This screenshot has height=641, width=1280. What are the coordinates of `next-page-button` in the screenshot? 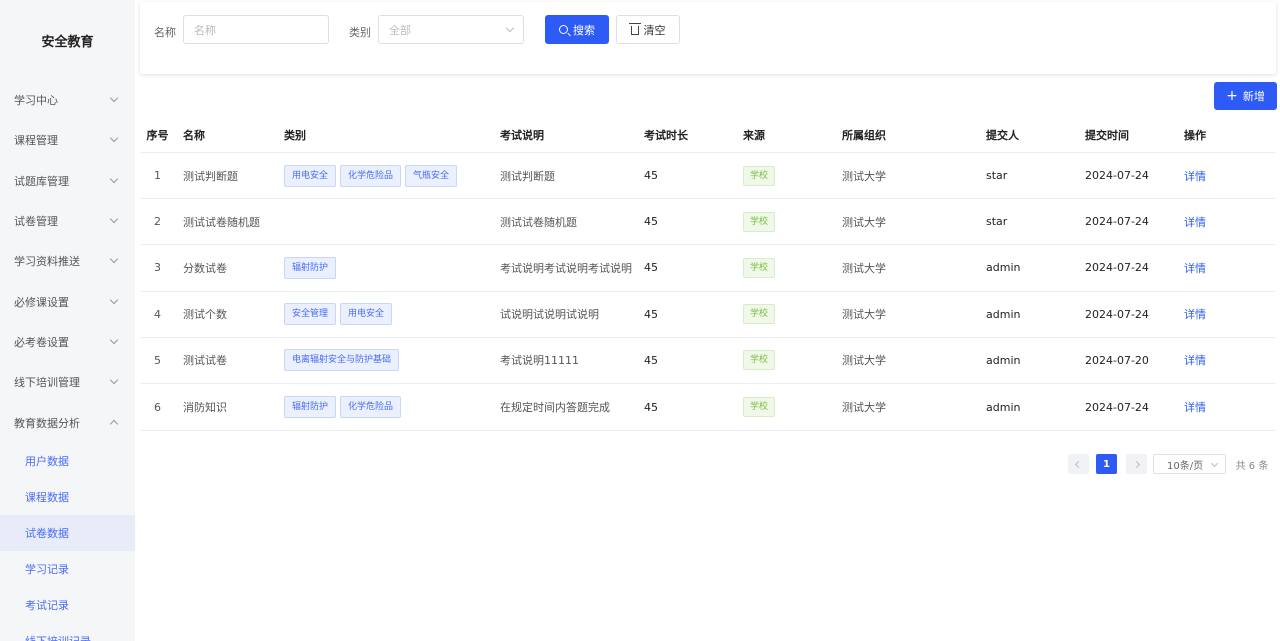 It's located at (1136, 464).